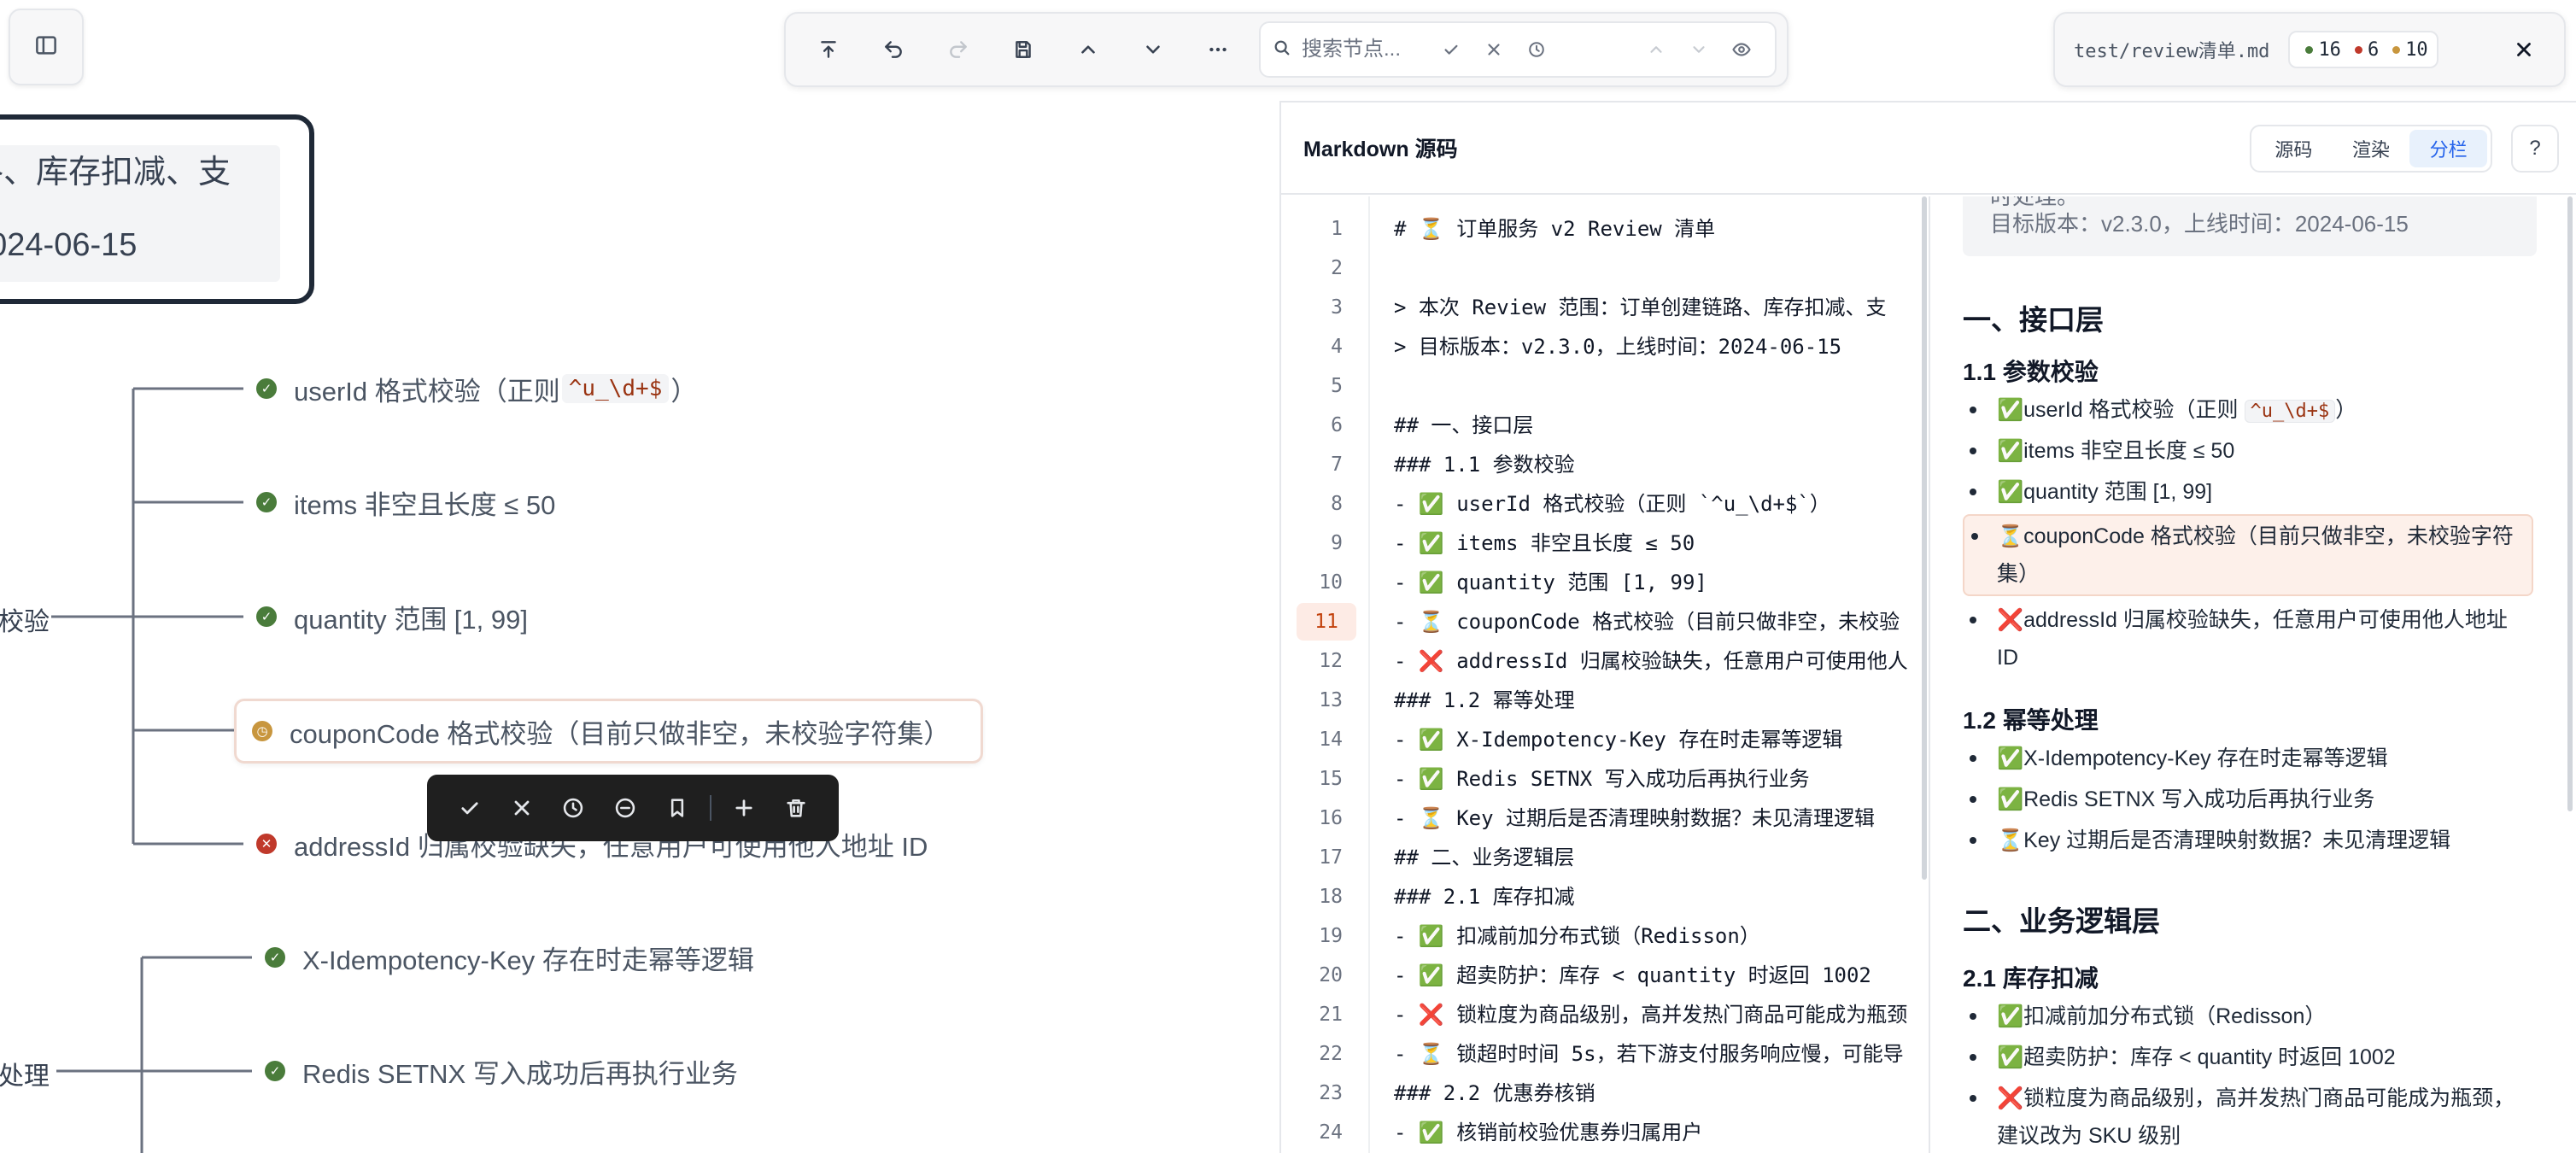 The image size is (2576, 1153). What do you see at coordinates (2570, 504) in the screenshot?
I see `preview-scrollbar` at bounding box center [2570, 504].